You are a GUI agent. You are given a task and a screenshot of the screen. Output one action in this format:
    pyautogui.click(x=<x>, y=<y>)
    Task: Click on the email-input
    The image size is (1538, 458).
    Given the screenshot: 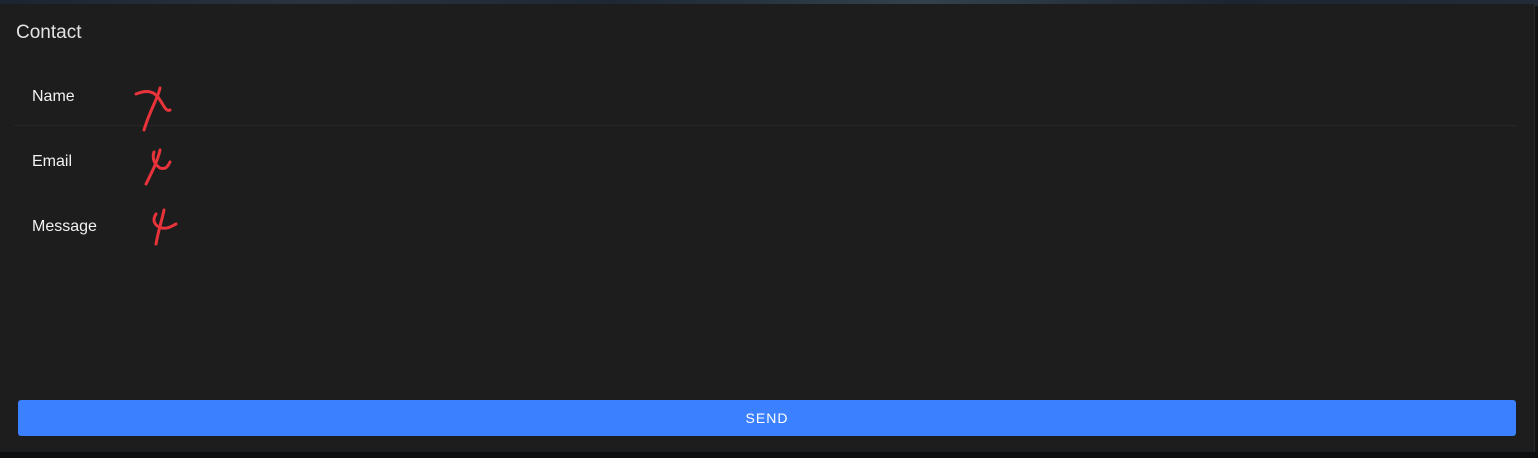 What is the action you would take?
    pyautogui.click(x=820, y=162)
    